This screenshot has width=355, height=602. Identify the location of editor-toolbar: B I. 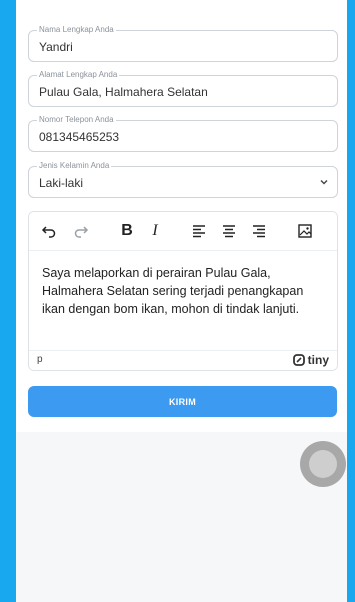
(183, 231).